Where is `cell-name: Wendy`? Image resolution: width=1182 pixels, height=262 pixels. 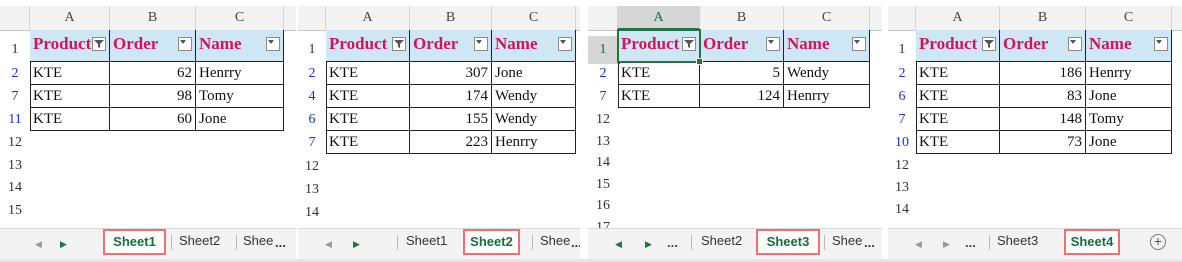 cell-name: Wendy is located at coordinates (534, 119).